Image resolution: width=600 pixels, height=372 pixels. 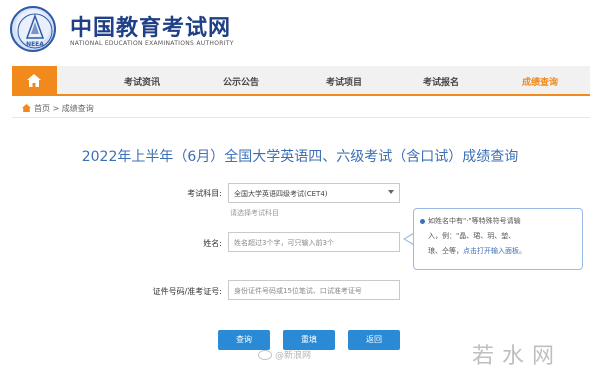 What do you see at coordinates (344, 81) in the screenshot?
I see `nav-item-exam-programs: 考试项目` at bounding box center [344, 81].